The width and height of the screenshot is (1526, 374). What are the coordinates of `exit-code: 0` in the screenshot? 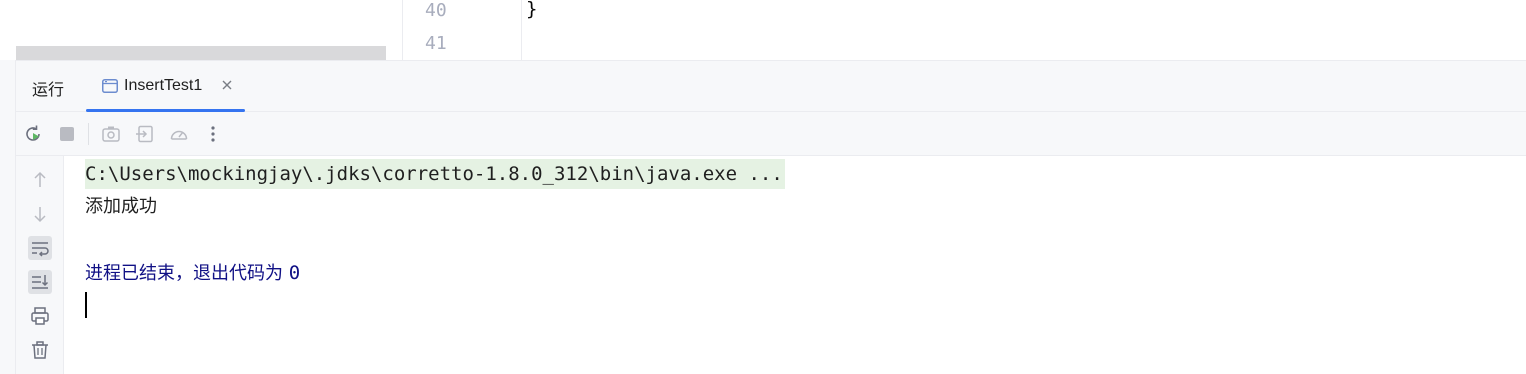 It's located at (294, 273).